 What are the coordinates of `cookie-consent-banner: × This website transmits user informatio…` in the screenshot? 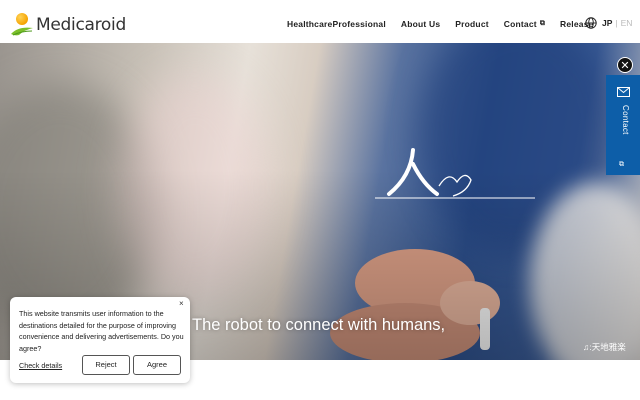 It's located at (100, 340).